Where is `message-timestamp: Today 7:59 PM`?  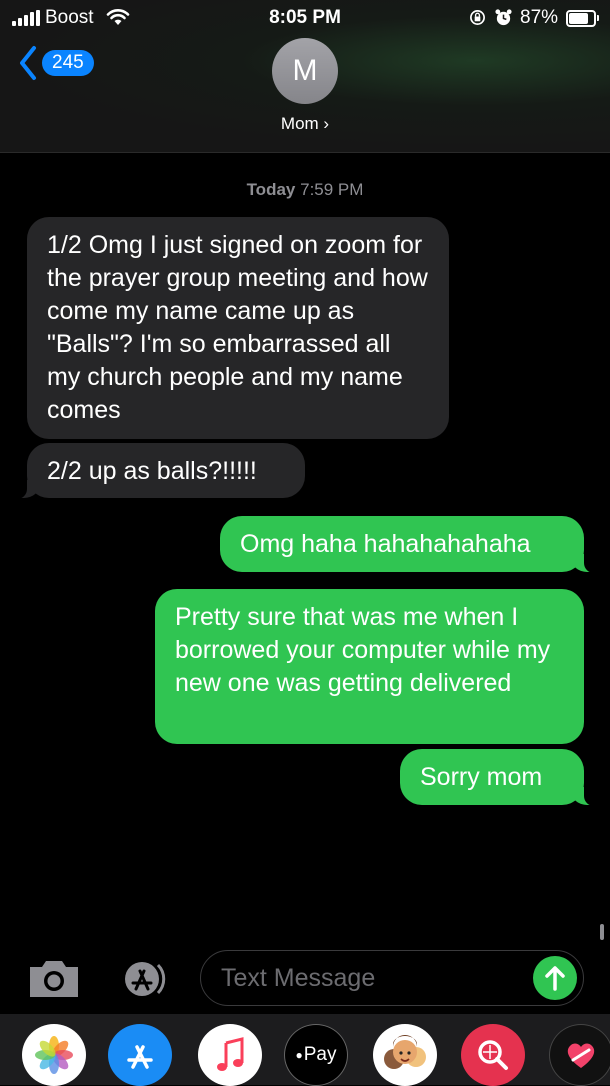
message-timestamp: Today 7:59 PM is located at coordinates (305, 190).